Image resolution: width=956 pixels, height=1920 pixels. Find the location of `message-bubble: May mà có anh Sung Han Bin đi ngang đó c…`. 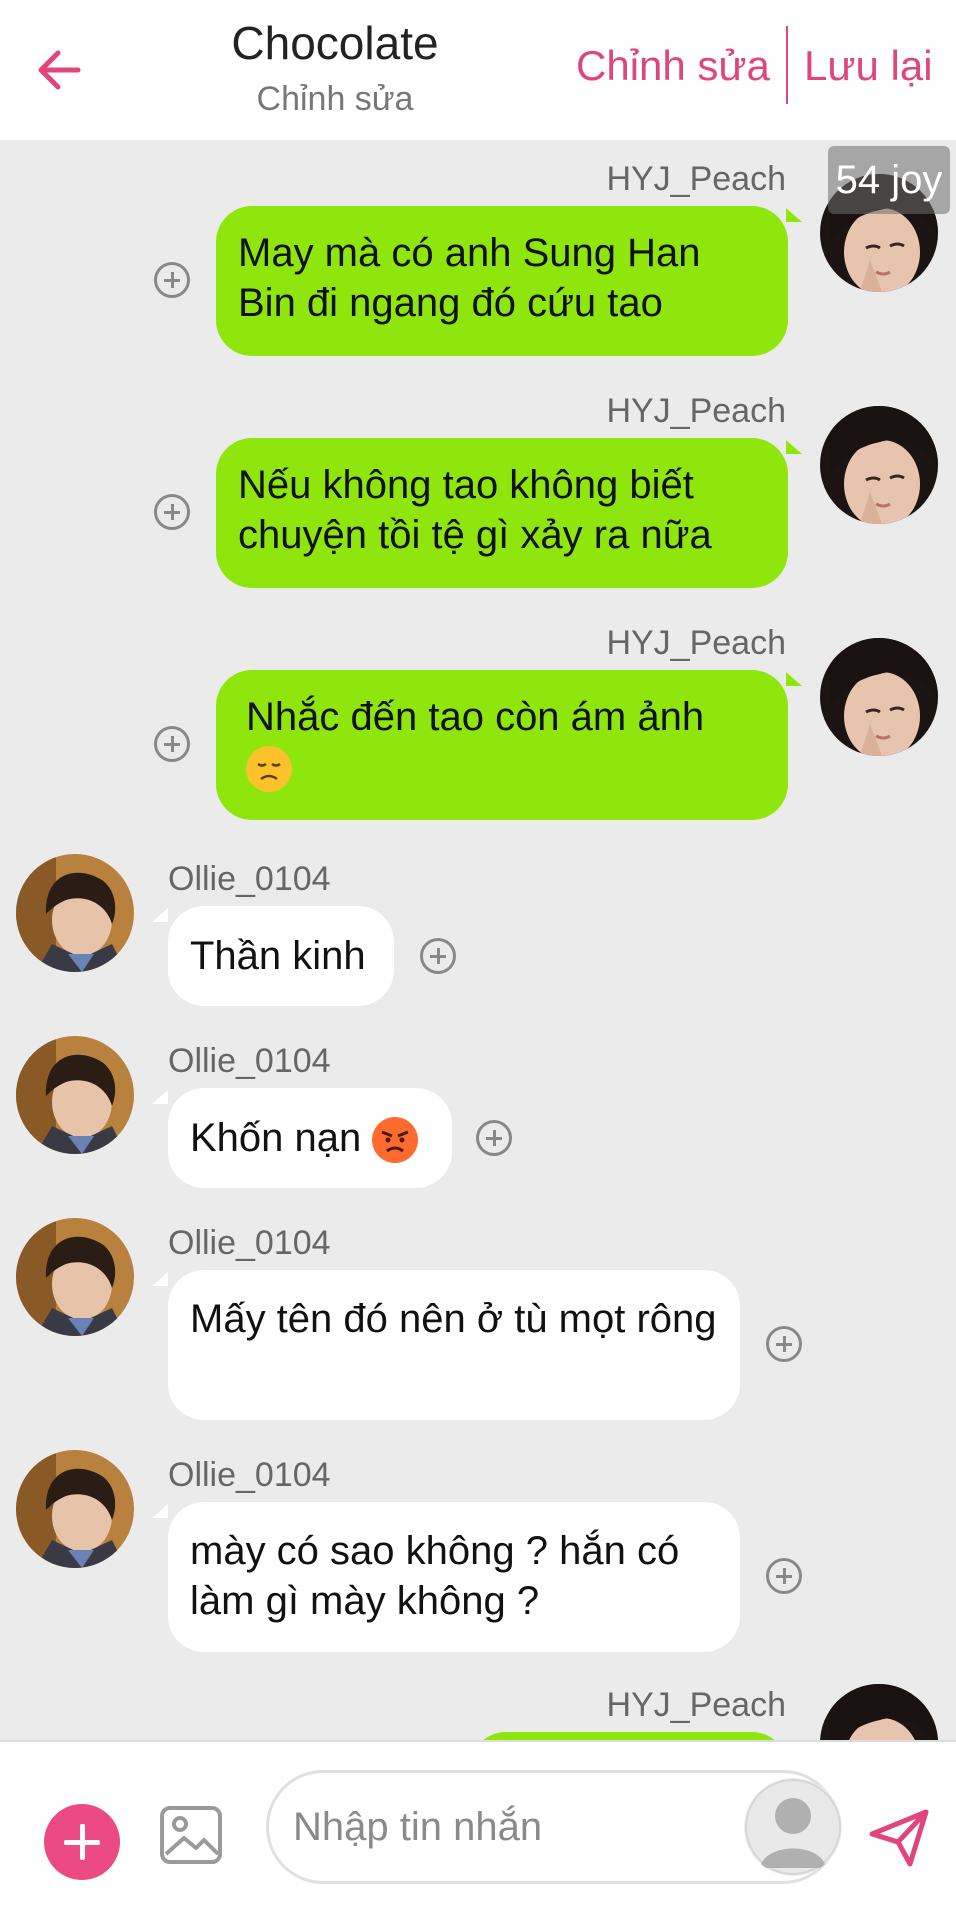

message-bubble: May mà có anh Sung Han Bin đi ngang đó c… is located at coordinates (502, 281).